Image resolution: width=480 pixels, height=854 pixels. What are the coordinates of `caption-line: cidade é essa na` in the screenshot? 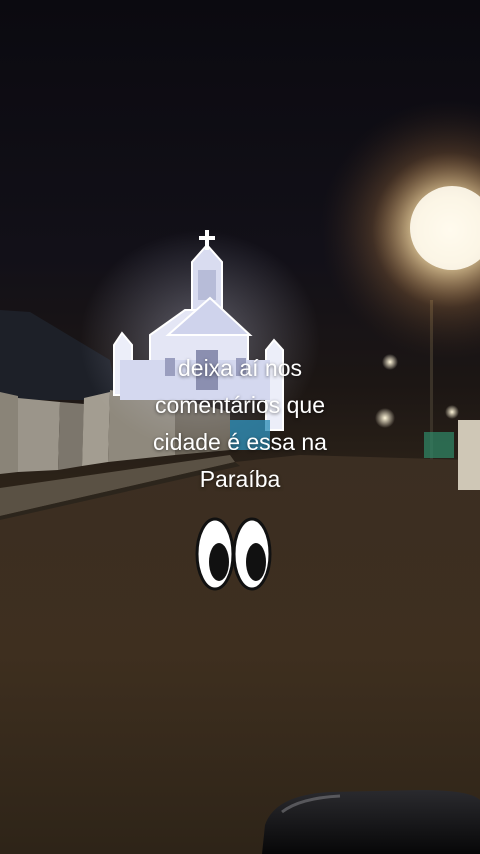 It's located at (240, 442).